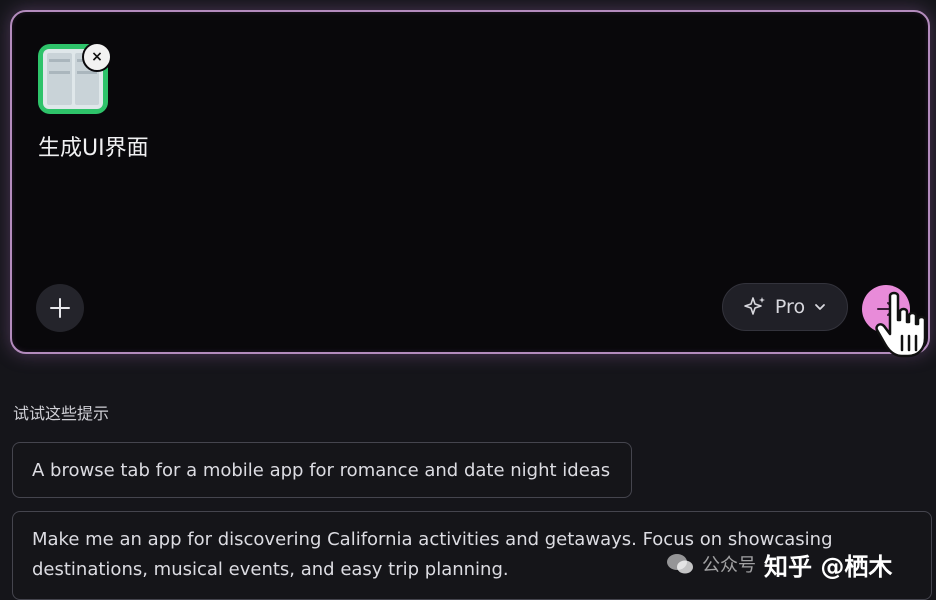 The width and height of the screenshot is (936, 600). I want to click on suggestions-heading: 试试这些提示, so click(61, 413).